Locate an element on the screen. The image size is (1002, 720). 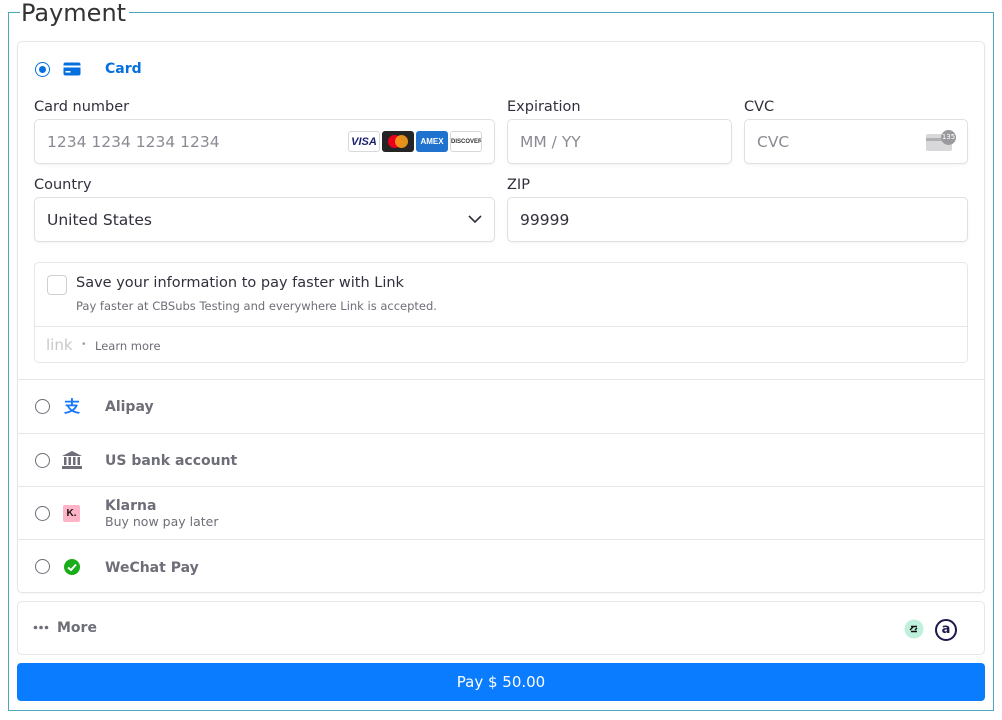
cashapp-icon is located at coordinates (914, 629).